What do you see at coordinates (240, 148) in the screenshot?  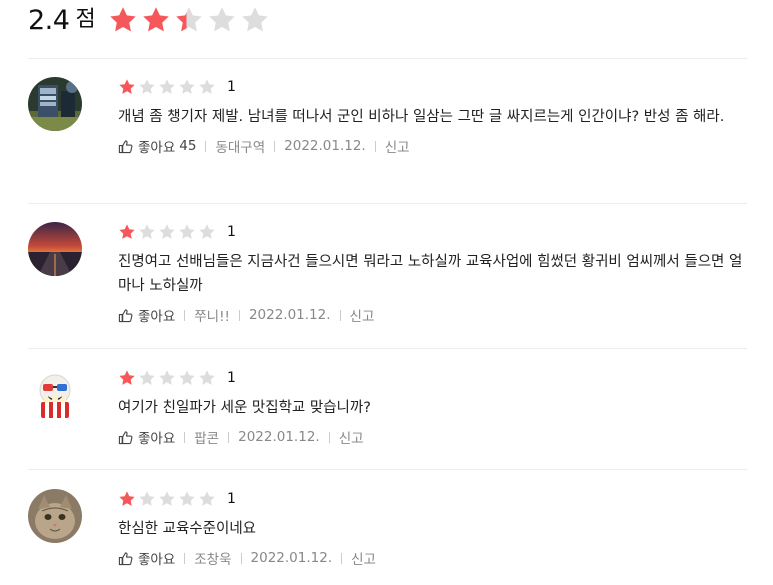 I see `author-name: 동대구역` at bounding box center [240, 148].